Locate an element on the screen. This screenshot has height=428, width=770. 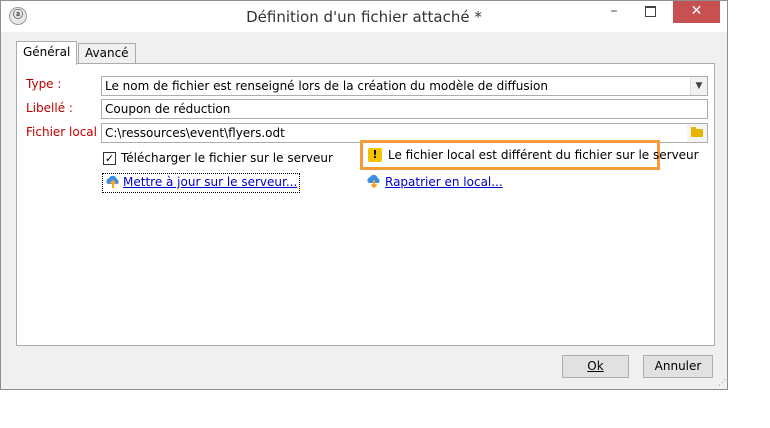
libelle-label: Libellé : is located at coordinates (49, 108).